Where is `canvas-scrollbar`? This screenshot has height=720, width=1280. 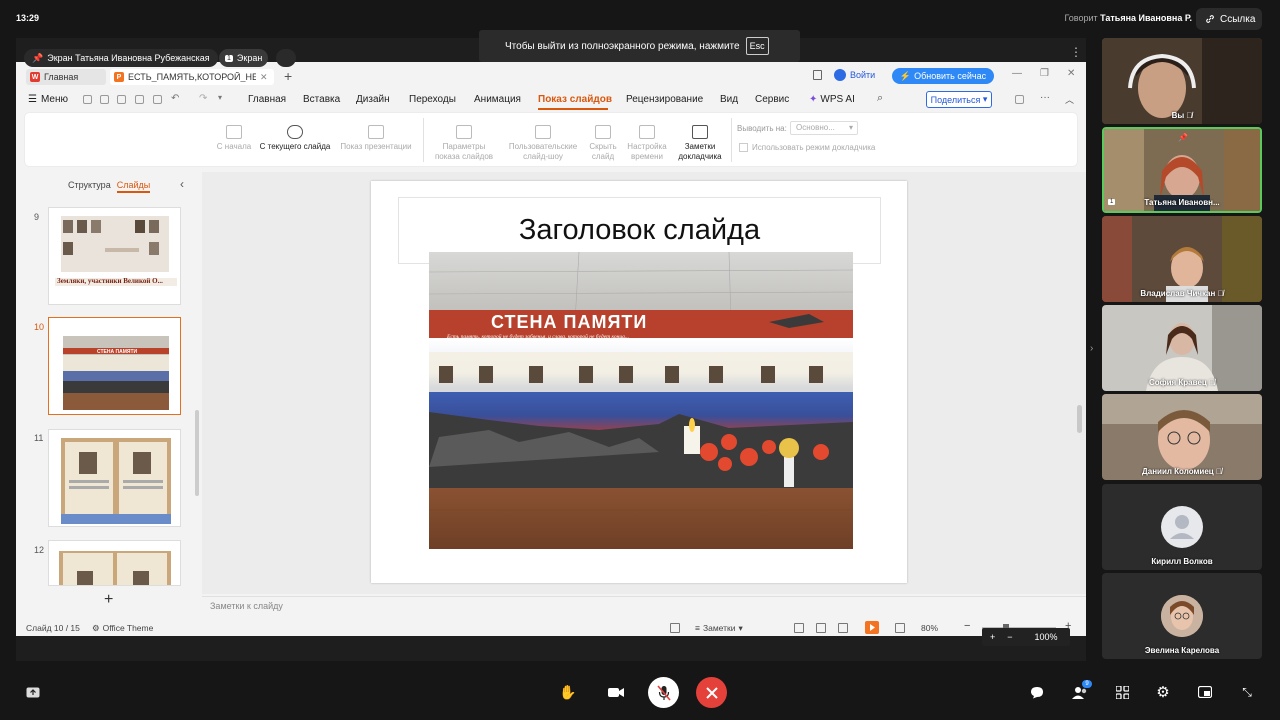
canvas-scrollbar is located at coordinates (1079, 419).